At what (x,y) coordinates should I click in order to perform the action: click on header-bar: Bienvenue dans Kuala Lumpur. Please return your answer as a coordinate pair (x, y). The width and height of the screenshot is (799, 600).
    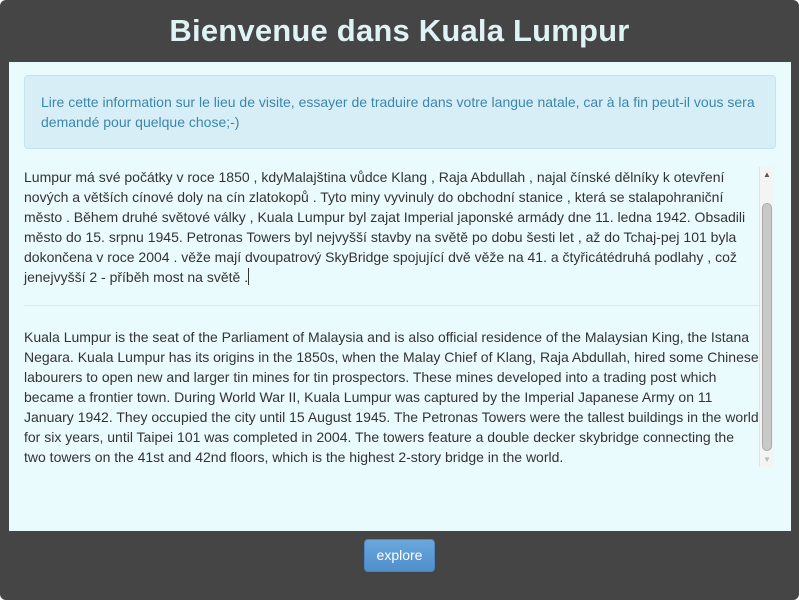
    Looking at the image, I should click on (399, 31).